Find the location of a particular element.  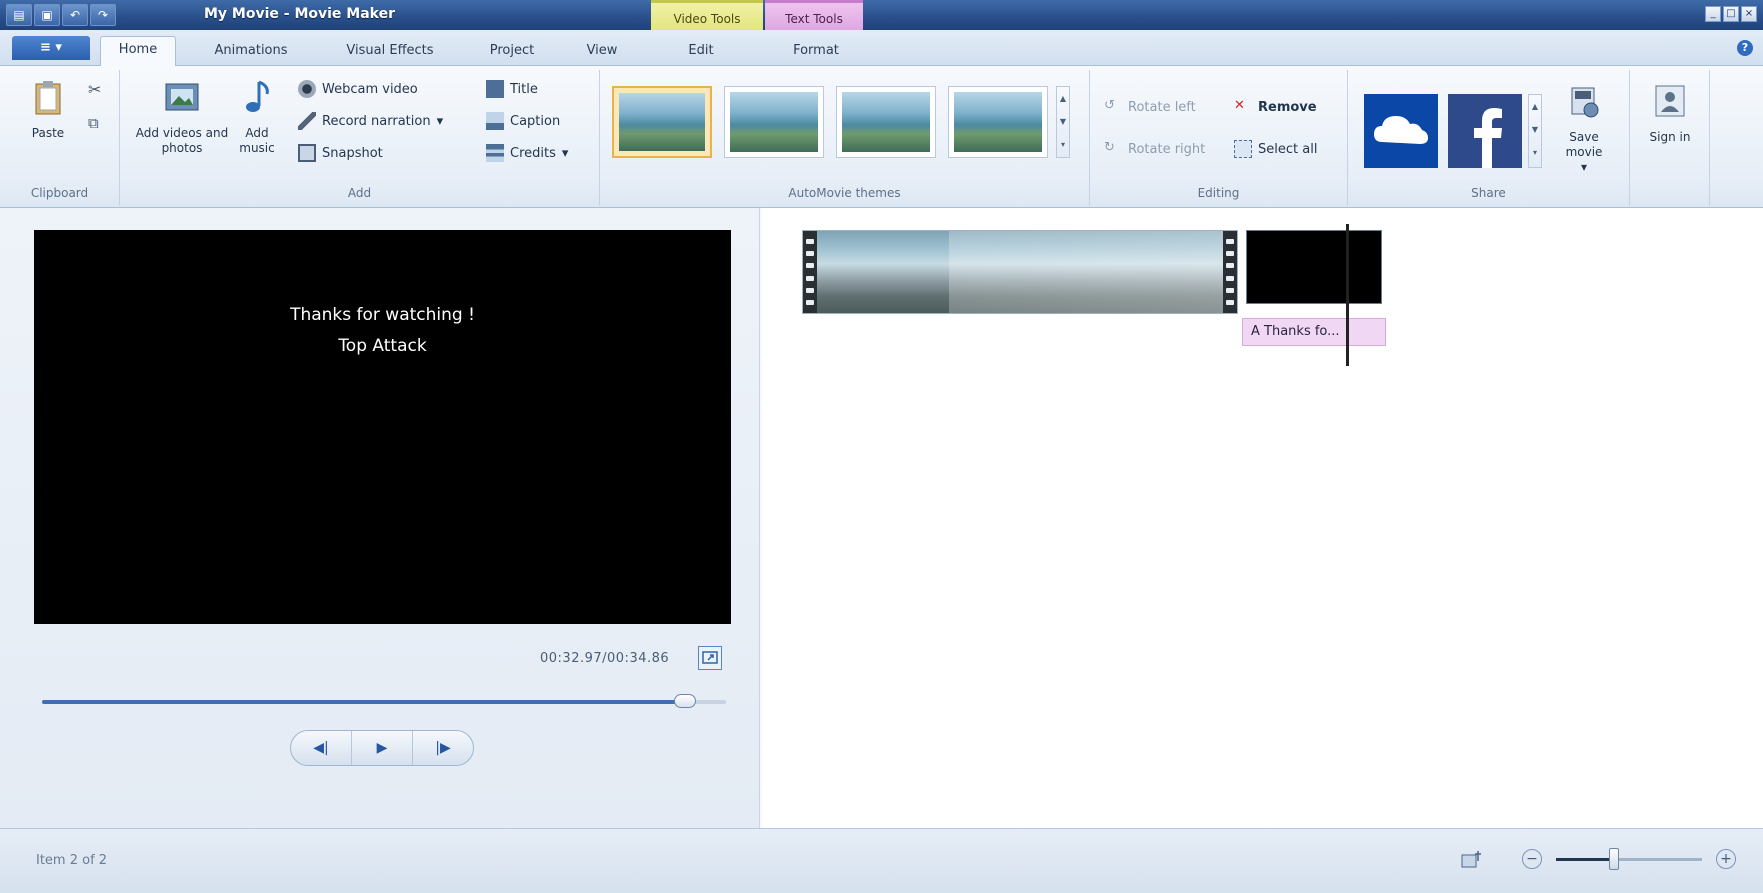

seek-bar-fill is located at coordinates (363, 702).